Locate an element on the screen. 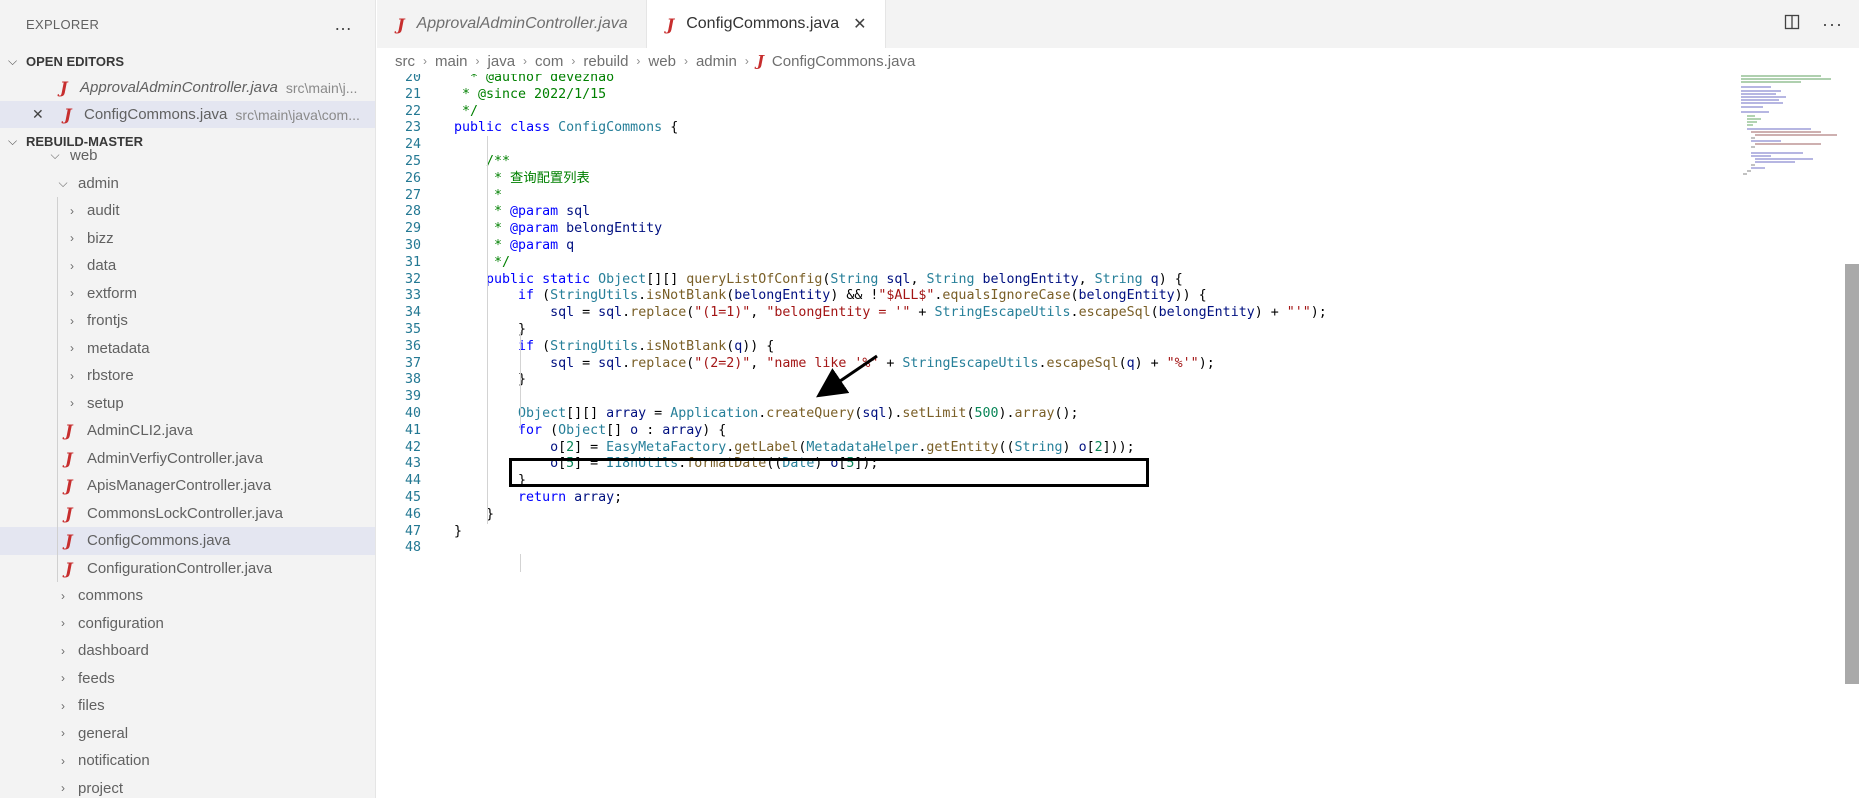  tree-folder-item: › project is located at coordinates (187, 786).